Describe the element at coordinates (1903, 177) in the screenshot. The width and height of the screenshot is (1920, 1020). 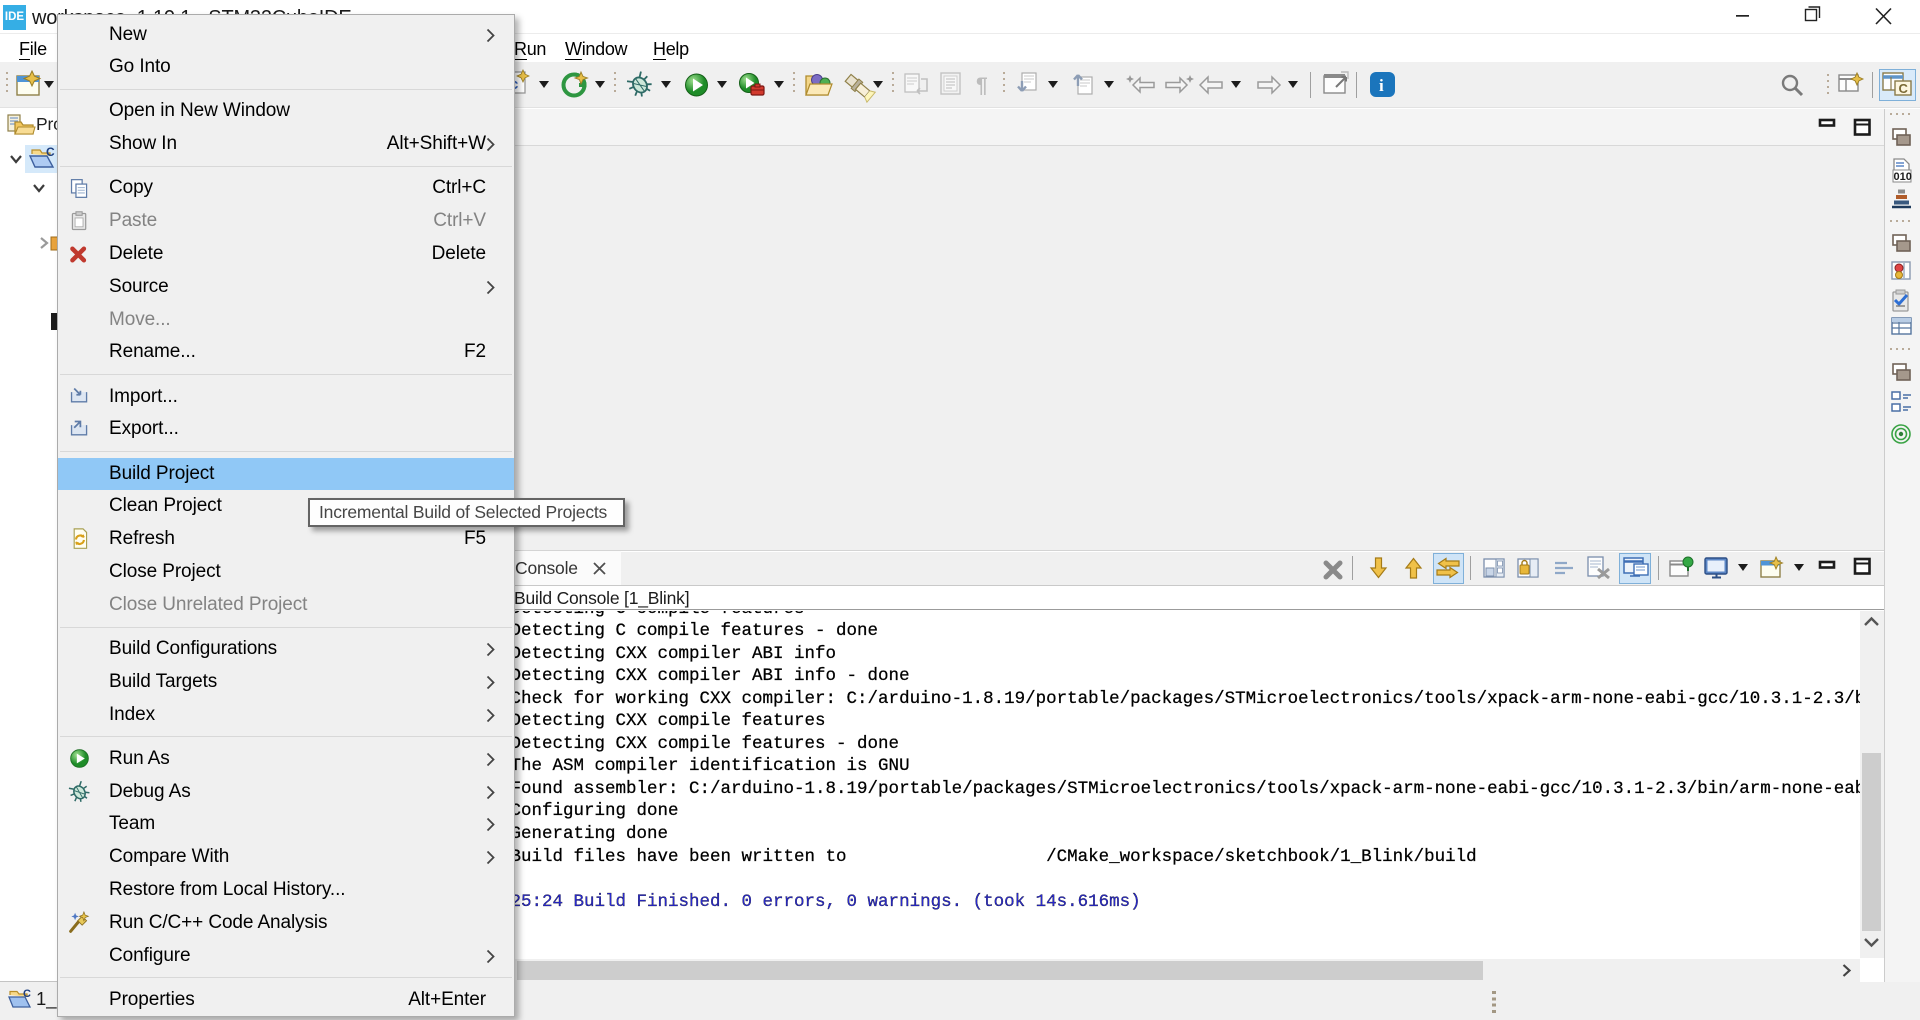
I see `svg-text: 010` at that location.